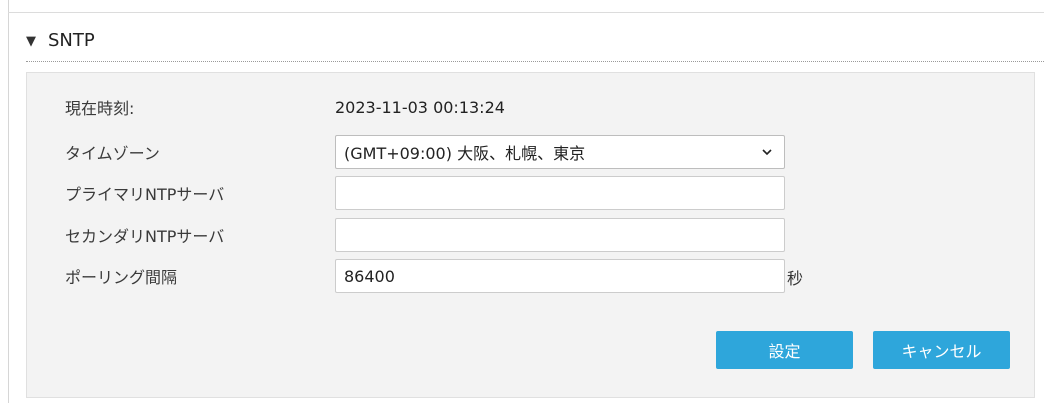  Describe the element at coordinates (100, 108) in the screenshot. I see `current-time-label: 現在時刻:` at that location.